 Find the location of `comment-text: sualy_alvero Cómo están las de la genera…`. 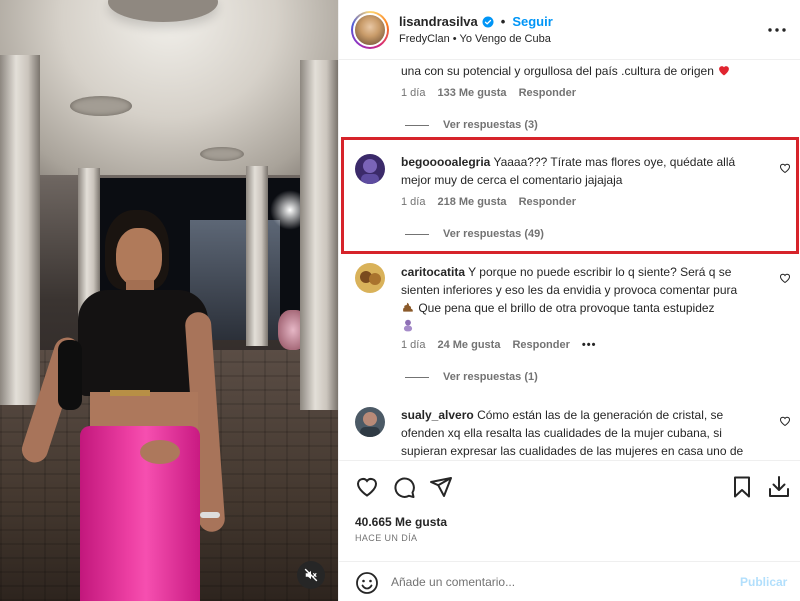

comment-text: sualy_alvero Cómo están las de la genera… is located at coordinates (572, 433).